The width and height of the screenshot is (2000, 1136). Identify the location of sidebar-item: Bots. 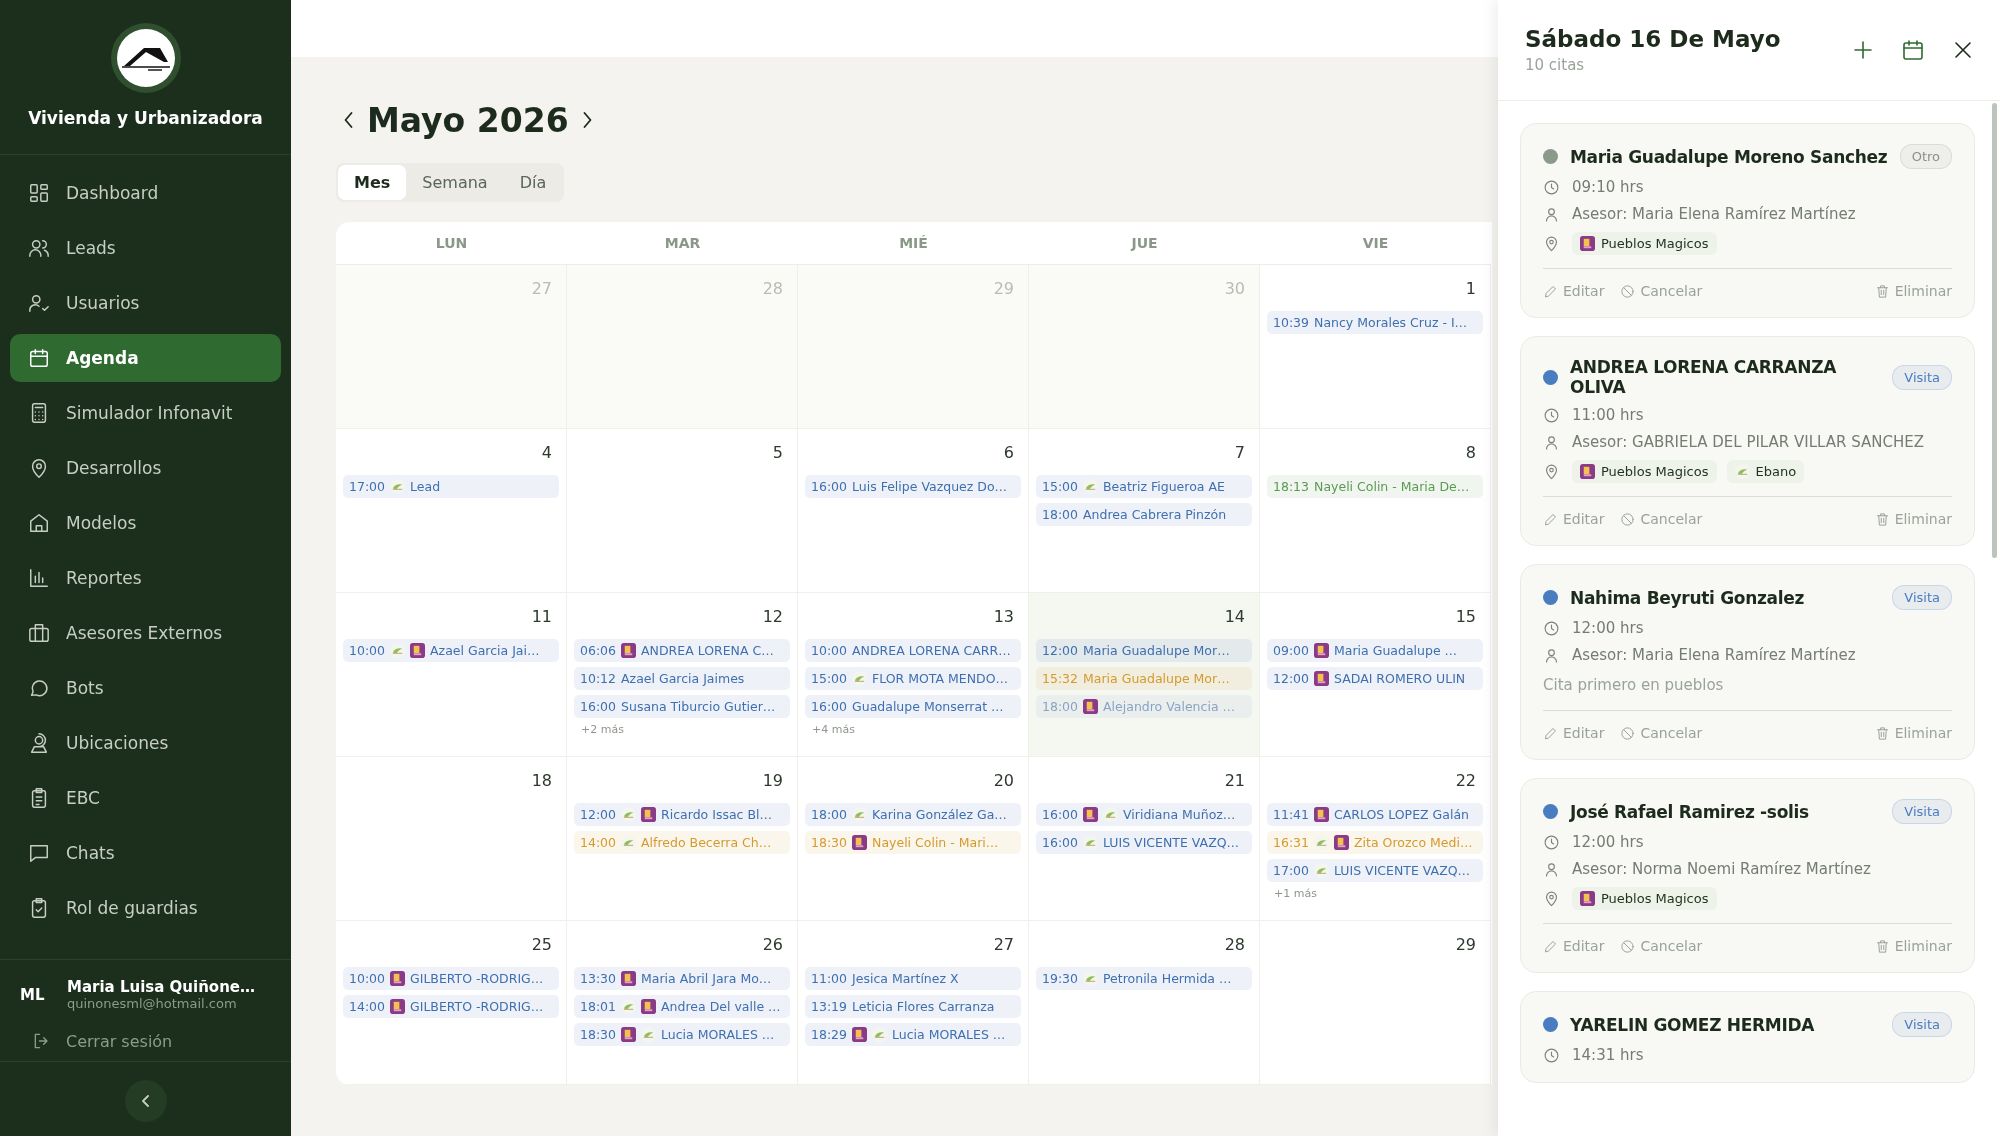
(145, 688).